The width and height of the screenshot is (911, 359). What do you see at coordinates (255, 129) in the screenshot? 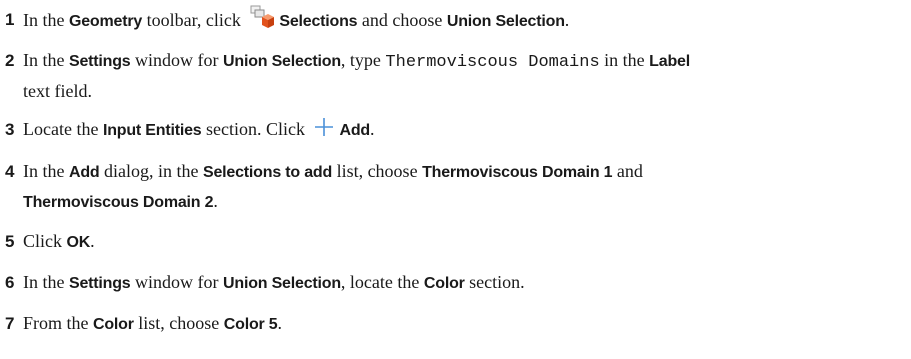
I see `text-run: section. Click` at bounding box center [255, 129].